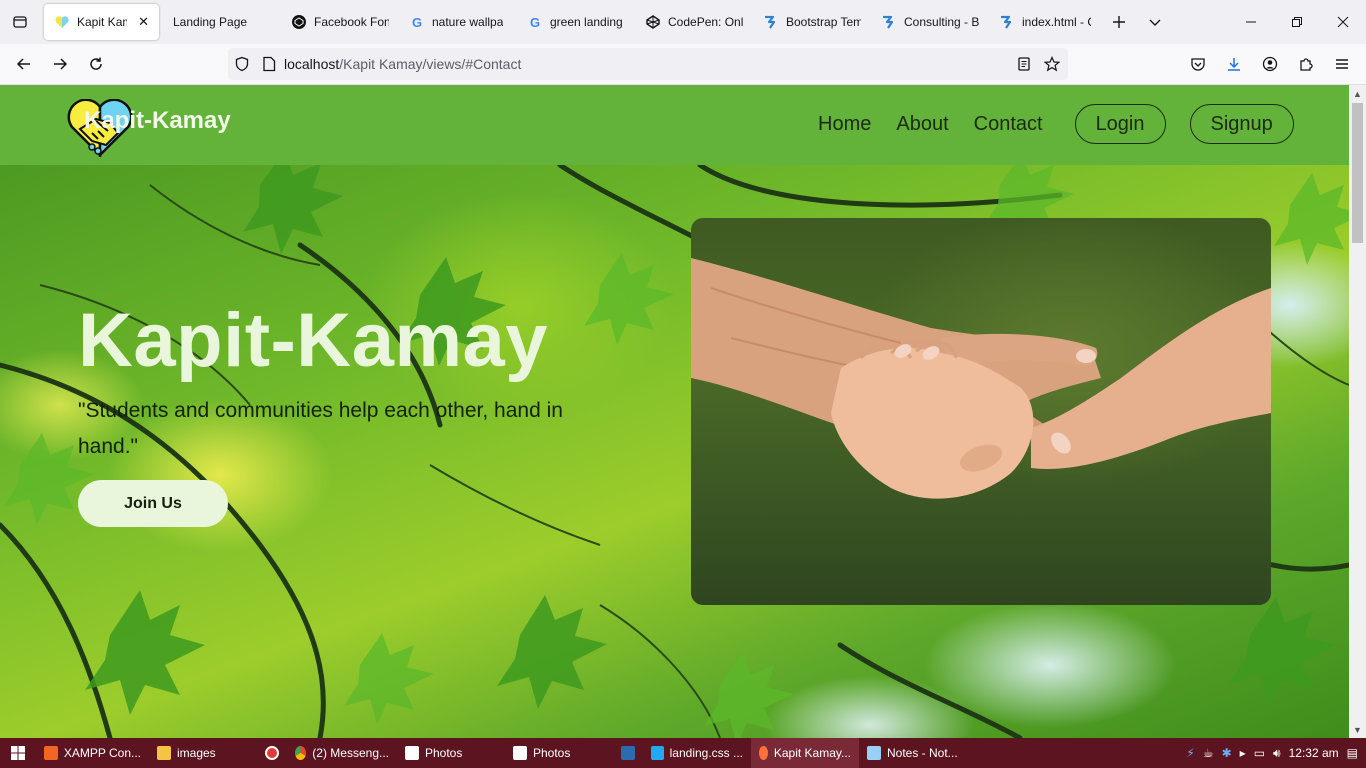 This screenshot has width=1366, height=768. Describe the element at coordinates (1208, 753) in the screenshot. I see `cup-icon: ☕` at that location.